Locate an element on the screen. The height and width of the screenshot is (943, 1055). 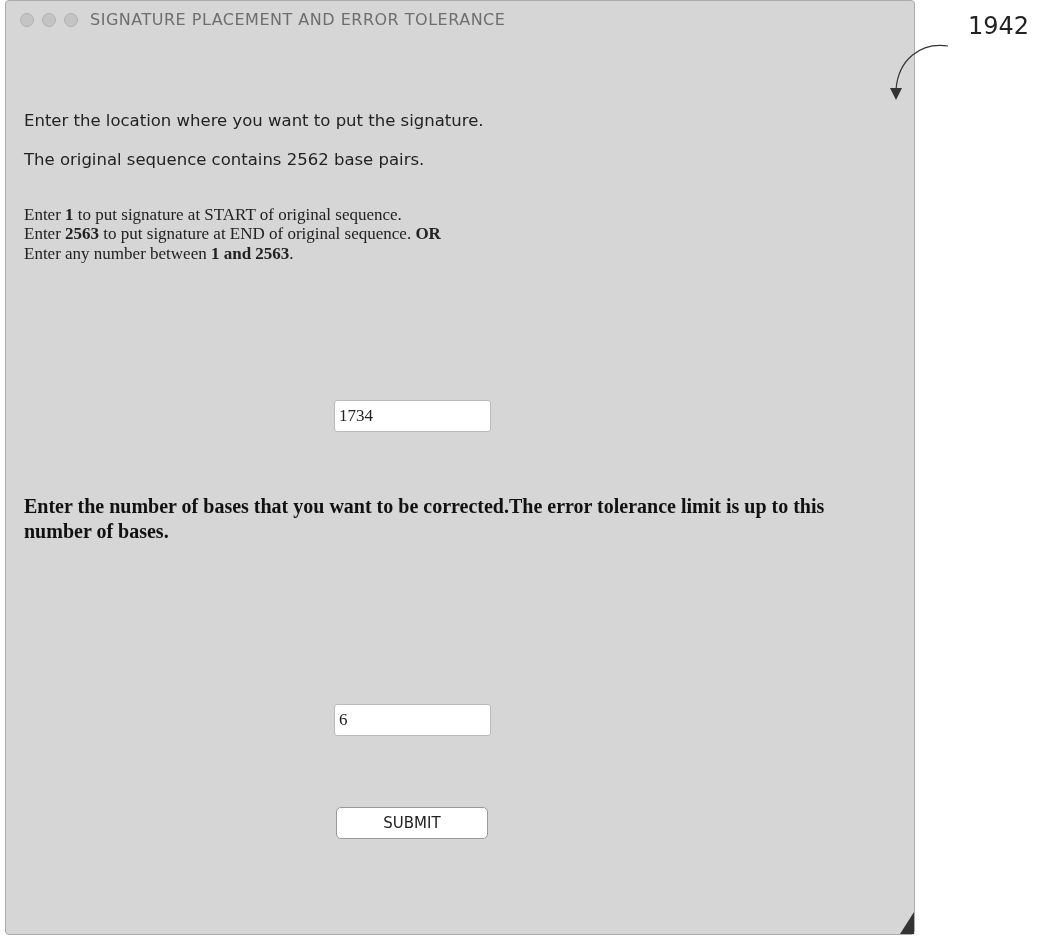
reference-label: 1942 is located at coordinates (999, 26).